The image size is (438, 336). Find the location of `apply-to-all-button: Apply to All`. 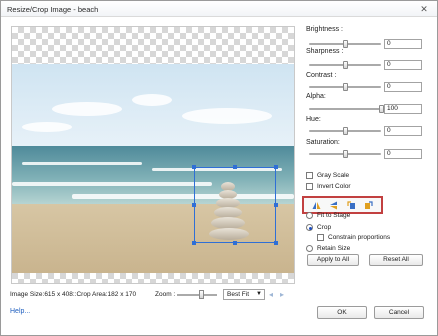

apply-to-all-button: Apply to All is located at coordinates (333, 260).